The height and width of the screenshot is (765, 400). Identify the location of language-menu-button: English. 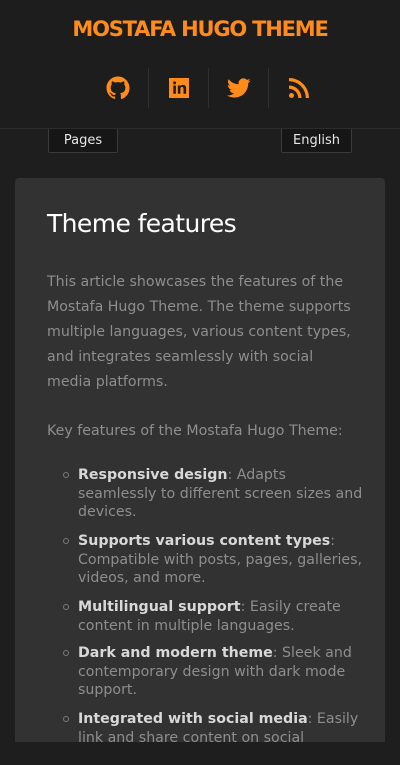
(316, 141).